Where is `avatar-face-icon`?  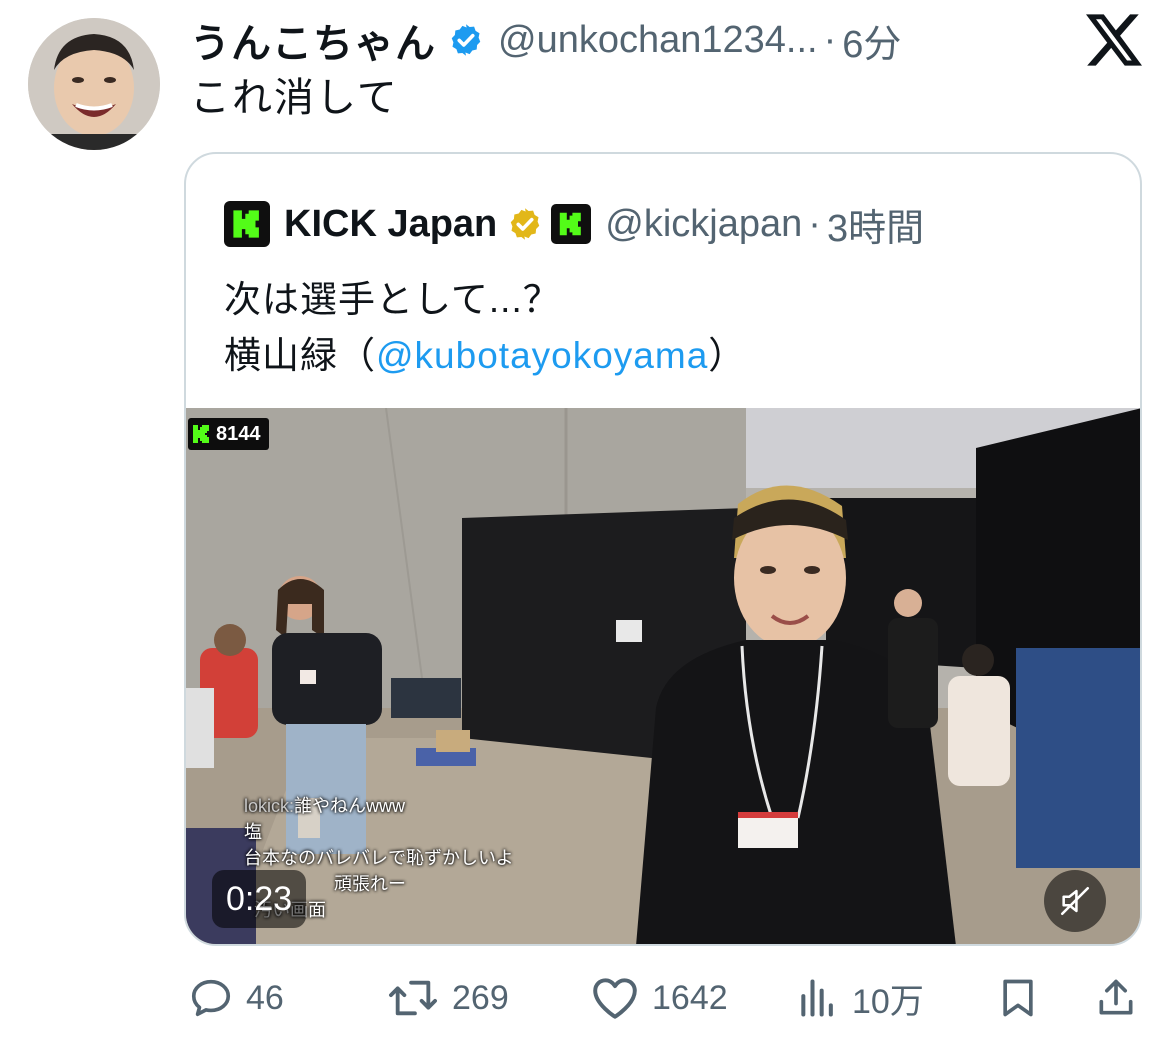
avatar-face-icon is located at coordinates (94, 84).